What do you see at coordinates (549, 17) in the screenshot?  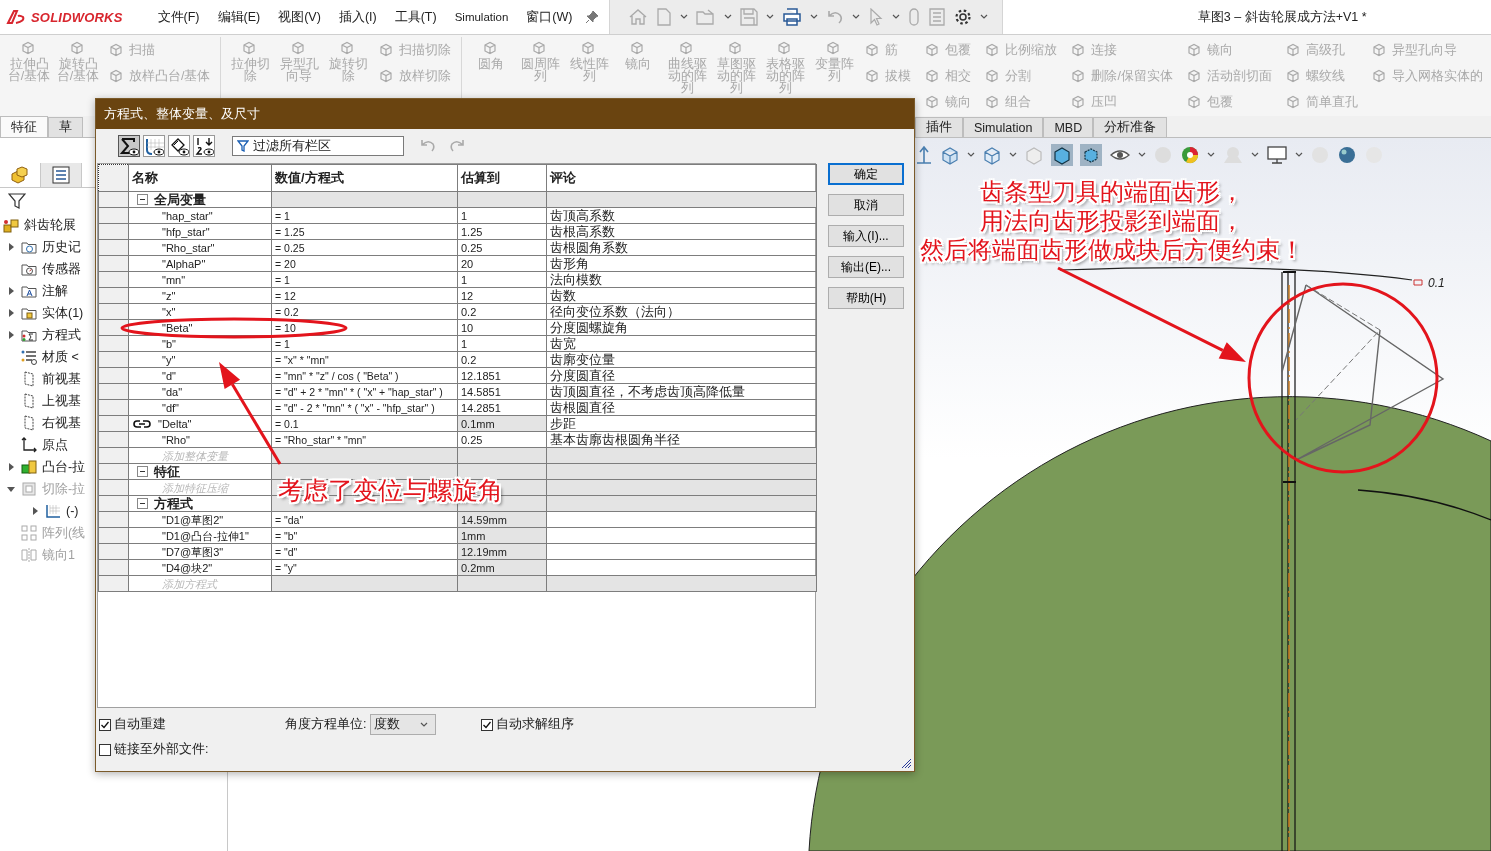 I see `menu-item: 窗口(W)` at bounding box center [549, 17].